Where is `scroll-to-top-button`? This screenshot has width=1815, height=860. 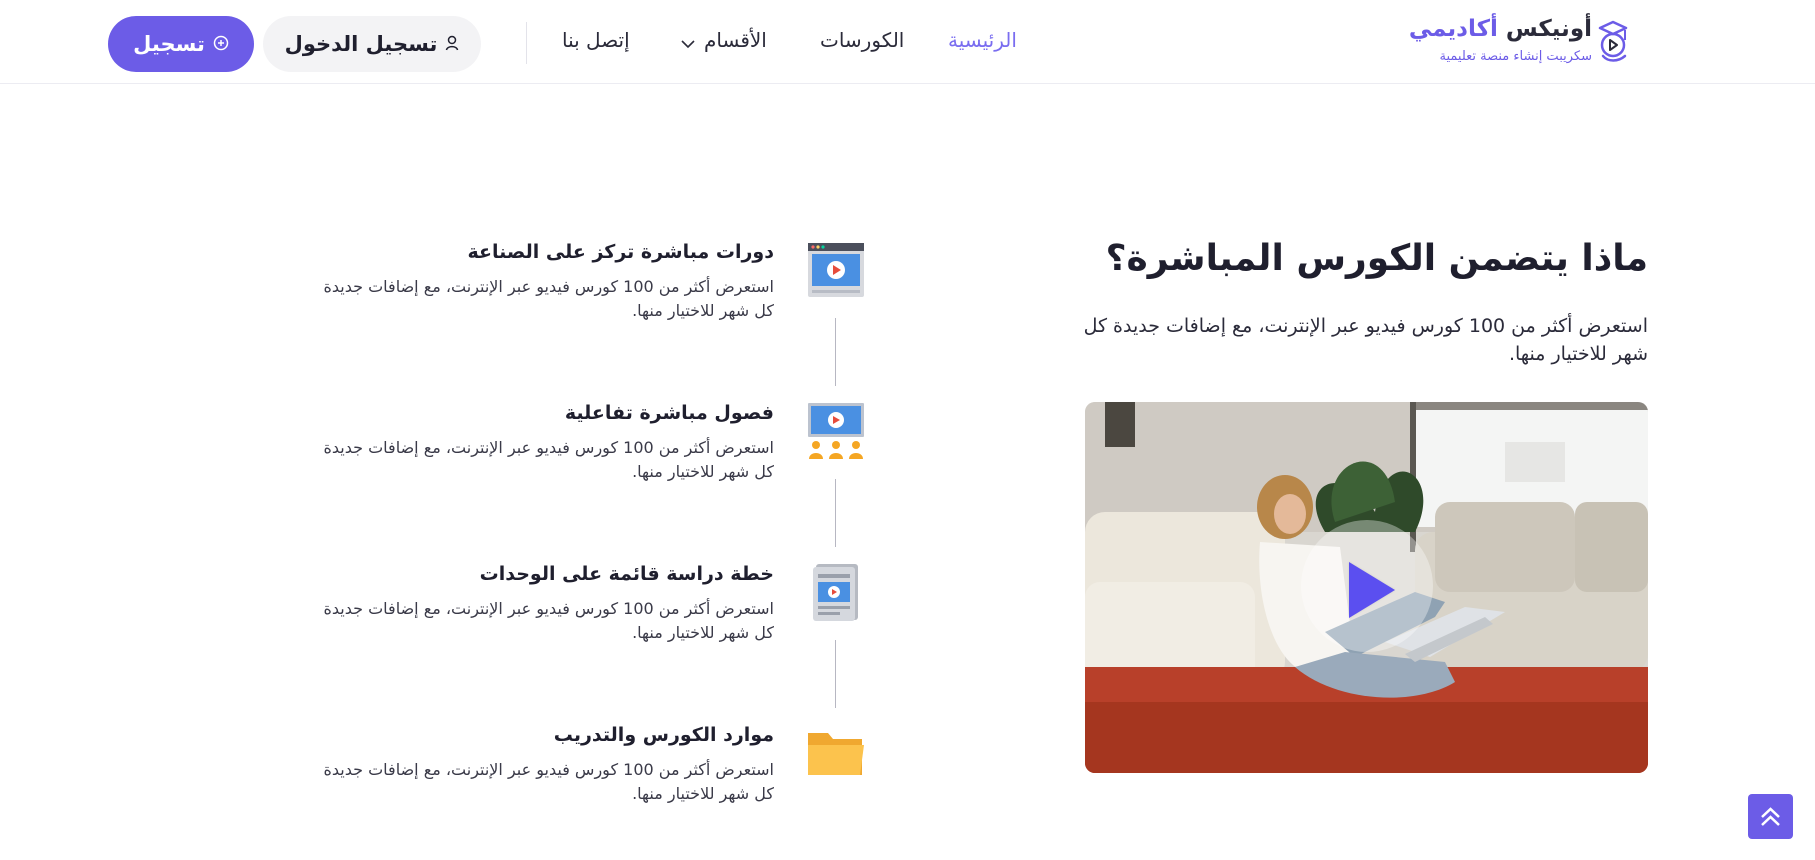 scroll-to-top-button is located at coordinates (1770, 816).